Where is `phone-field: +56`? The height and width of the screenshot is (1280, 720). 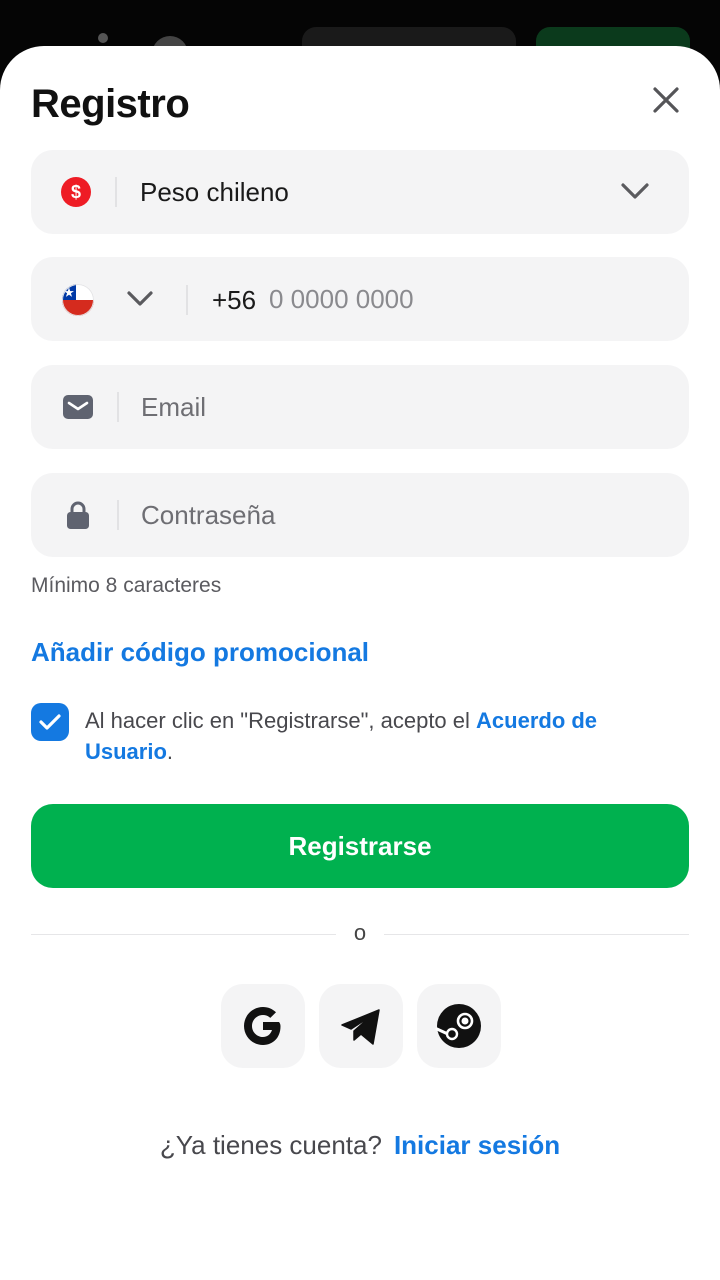 phone-field: +56 is located at coordinates (360, 299).